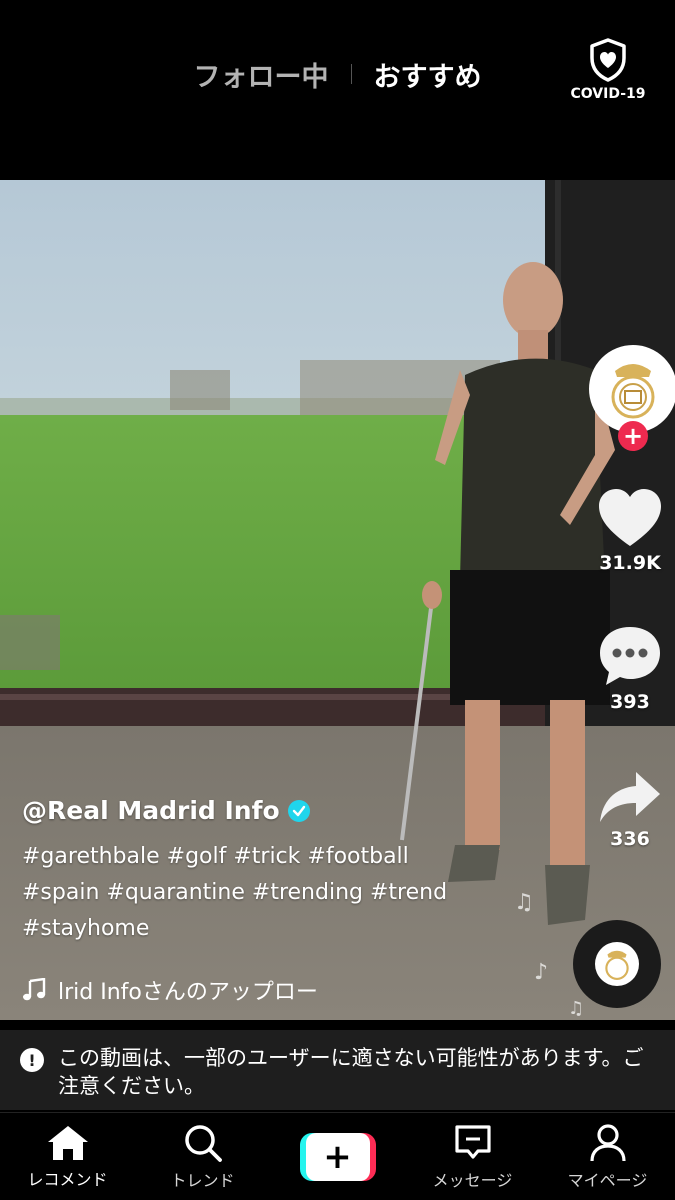 The image size is (675, 1200). I want to click on warning-icon: !, so click(32, 1060).